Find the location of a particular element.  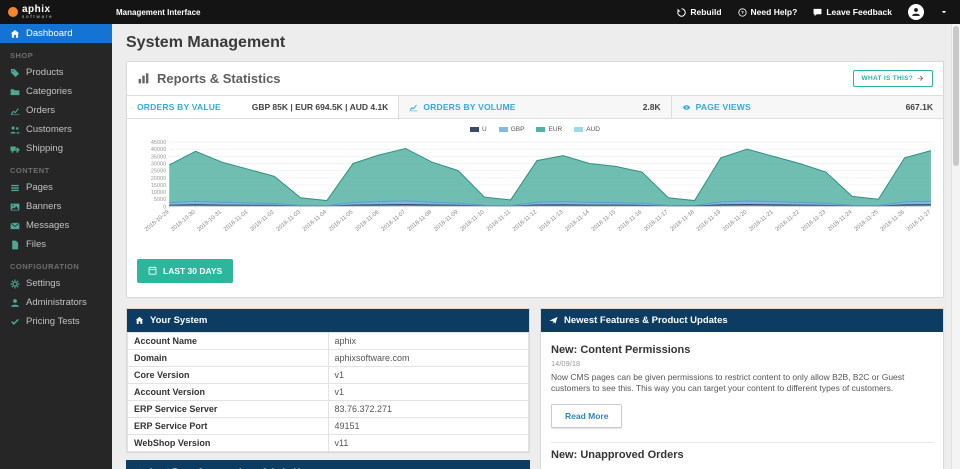

sidebar-item-files: Files is located at coordinates (56, 244).